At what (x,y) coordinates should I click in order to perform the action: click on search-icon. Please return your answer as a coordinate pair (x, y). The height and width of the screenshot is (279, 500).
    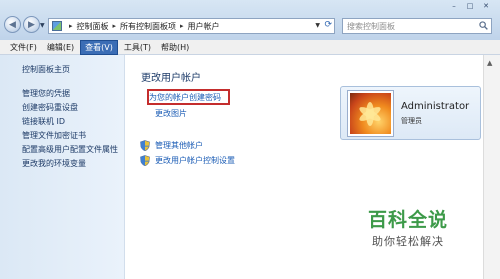
    Looking at the image, I should click on (483, 25).